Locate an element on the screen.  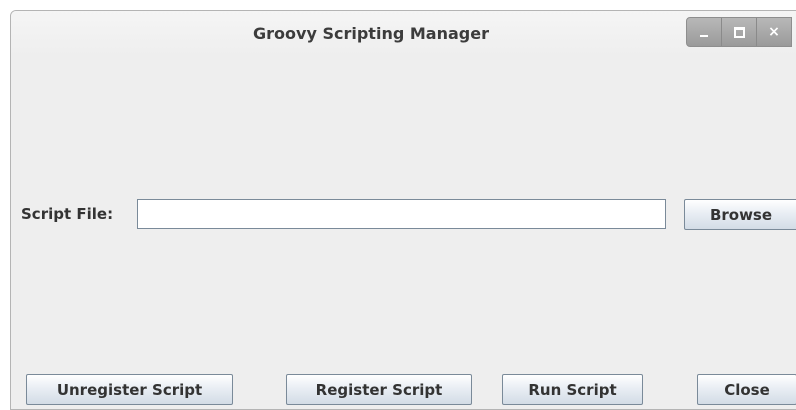
unregister-script-button: Unregister Script is located at coordinates (129, 389).